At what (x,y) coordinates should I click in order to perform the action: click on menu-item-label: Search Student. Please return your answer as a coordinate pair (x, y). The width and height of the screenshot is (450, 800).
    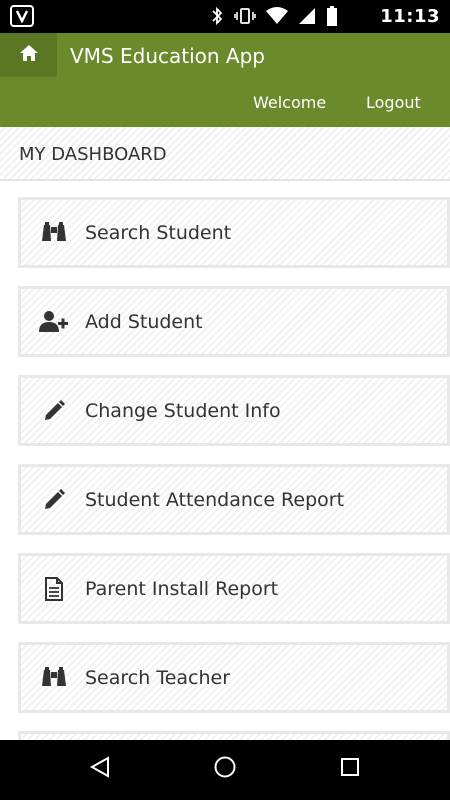
    Looking at the image, I should click on (158, 232).